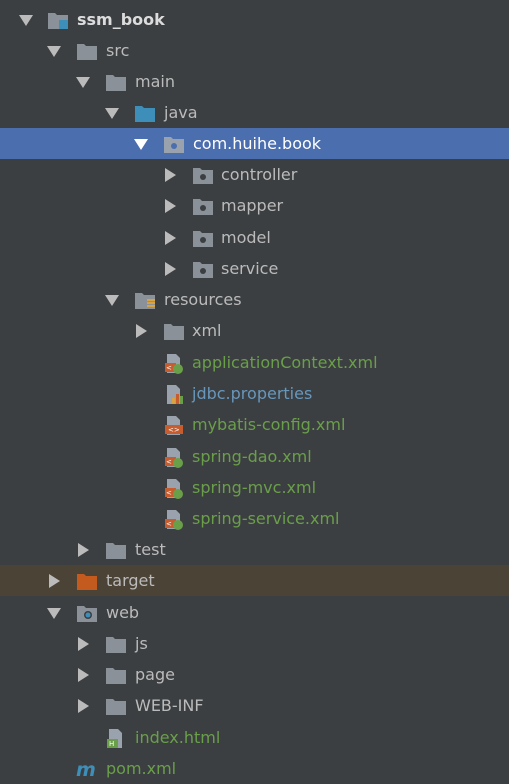  I want to click on tree-node-label: main, so click(155, 81).